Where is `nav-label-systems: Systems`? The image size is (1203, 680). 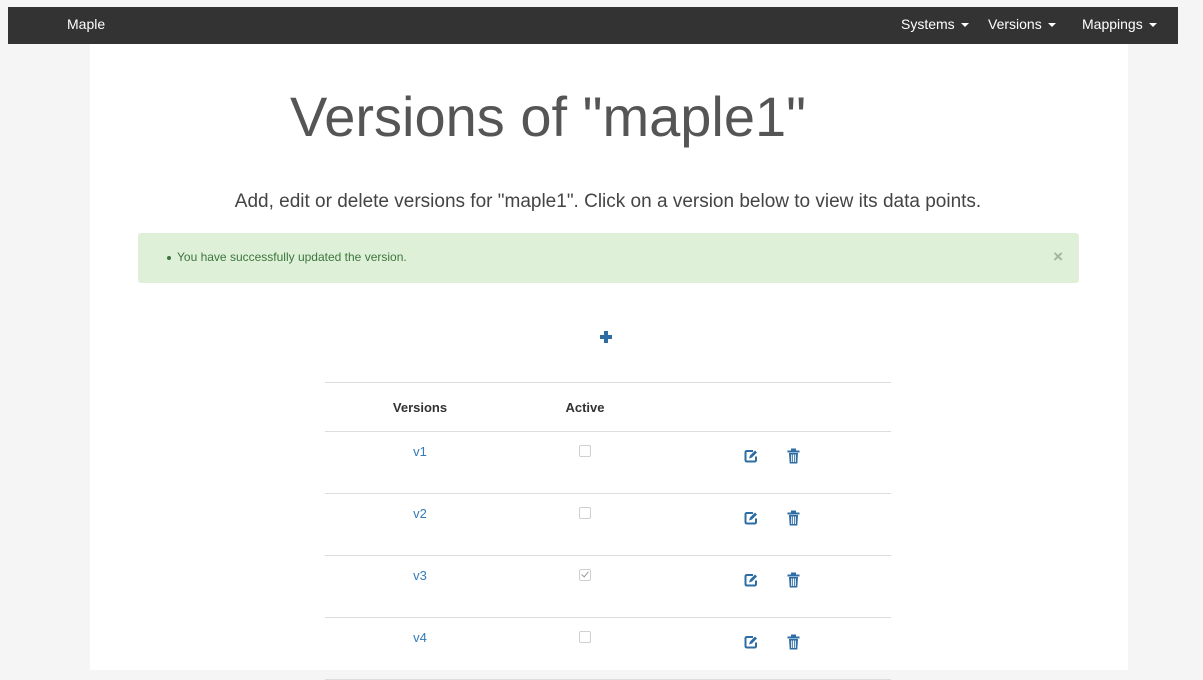
nav-label-systems: Systems is located at coordinates (928, 24).